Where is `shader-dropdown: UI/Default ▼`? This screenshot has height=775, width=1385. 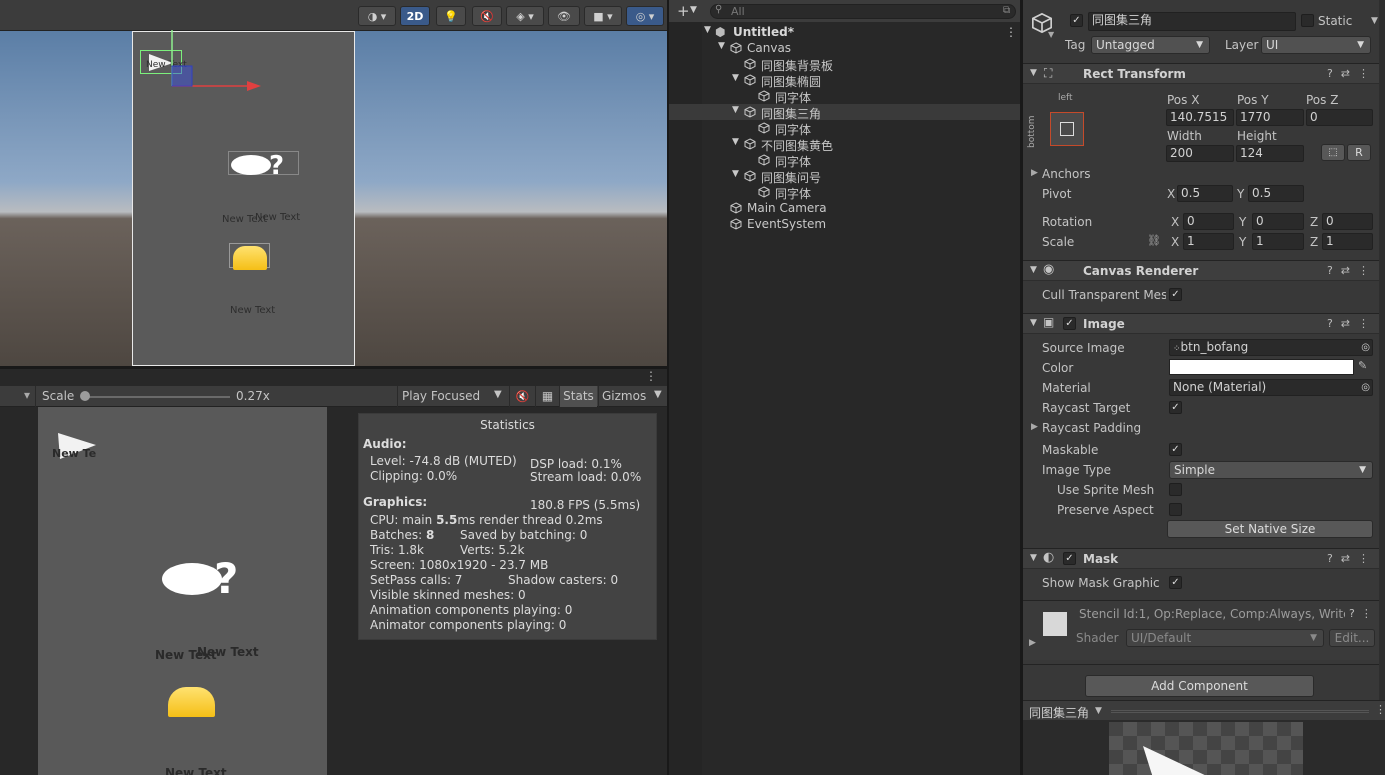 shader-dropdown: UI/Default ▼ is located at coordinates (1225, 638).